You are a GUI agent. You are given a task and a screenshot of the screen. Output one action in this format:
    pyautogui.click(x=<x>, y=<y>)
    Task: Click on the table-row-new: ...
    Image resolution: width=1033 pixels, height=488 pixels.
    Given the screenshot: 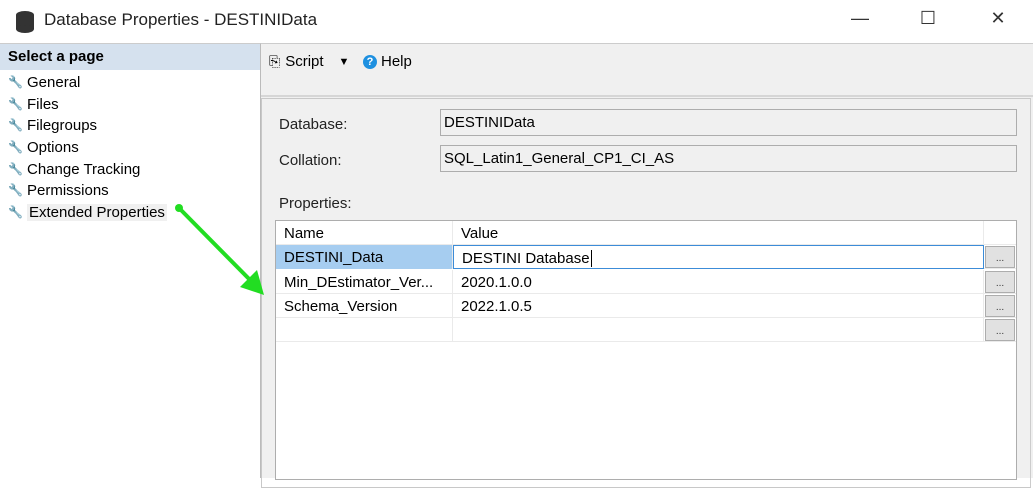 What is the action you would take?
    pyautogui.click(x=646, y=330)
    